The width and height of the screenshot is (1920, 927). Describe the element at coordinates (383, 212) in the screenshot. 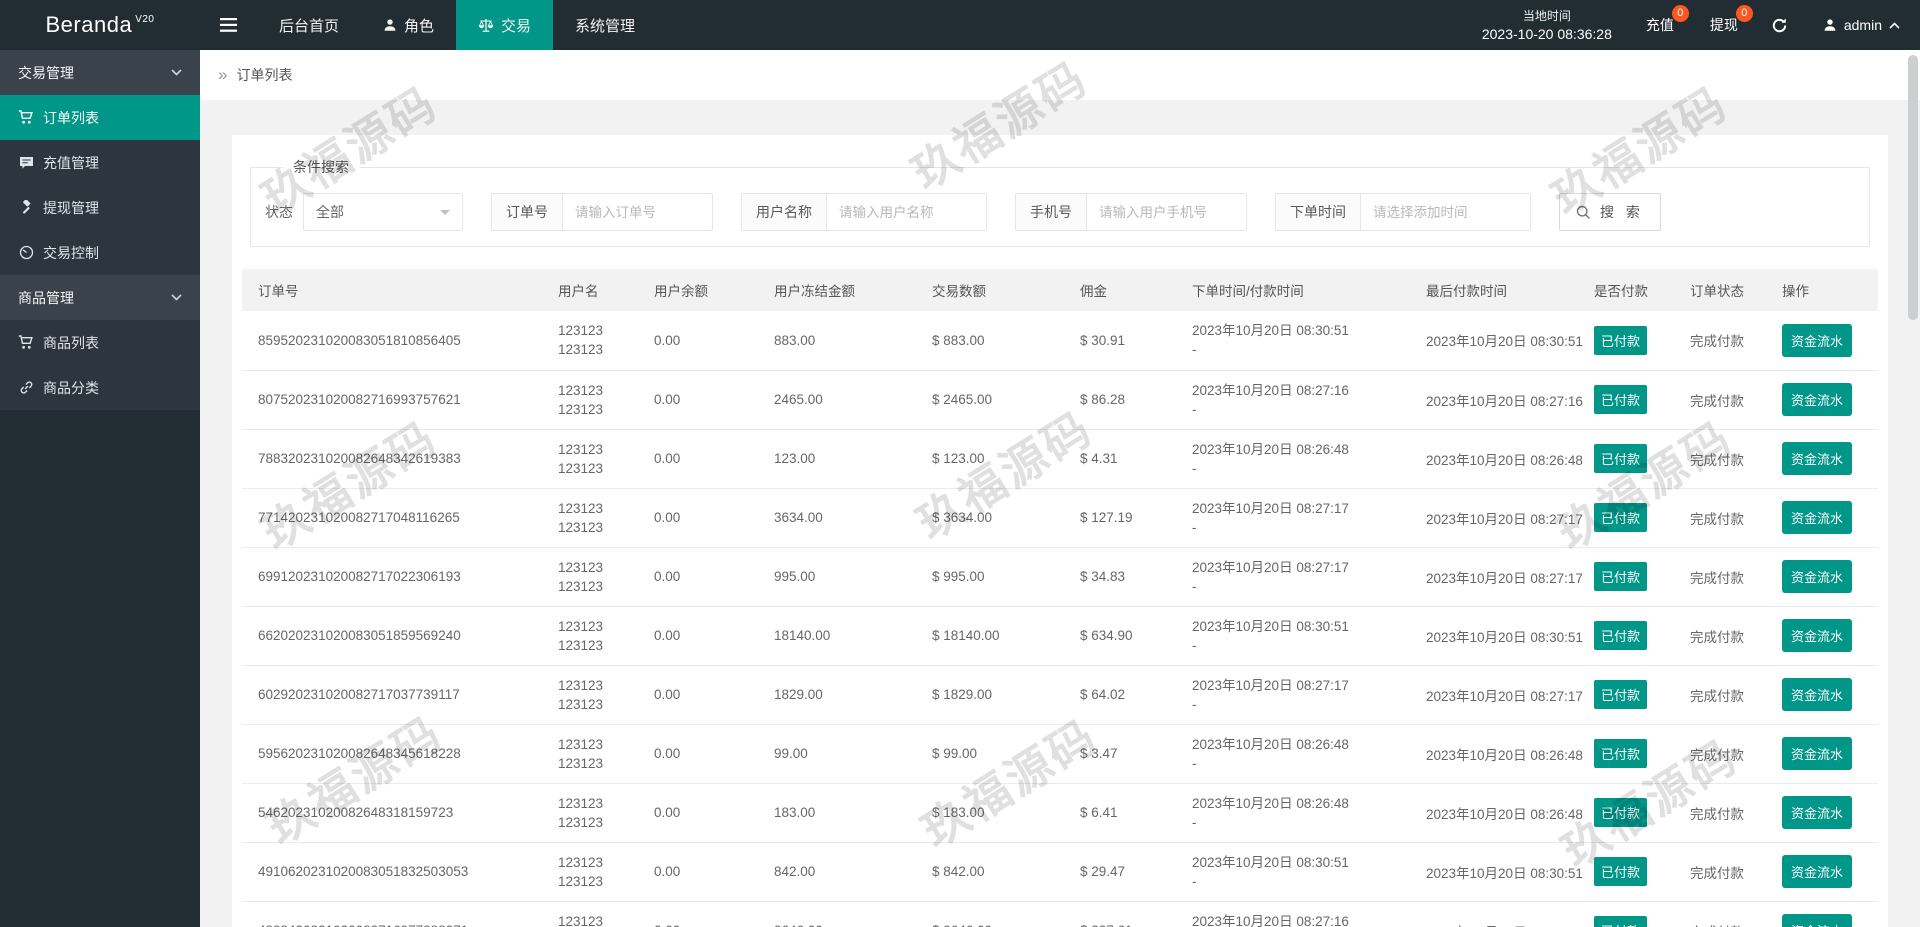

I see `status-select: 全部` at that location.